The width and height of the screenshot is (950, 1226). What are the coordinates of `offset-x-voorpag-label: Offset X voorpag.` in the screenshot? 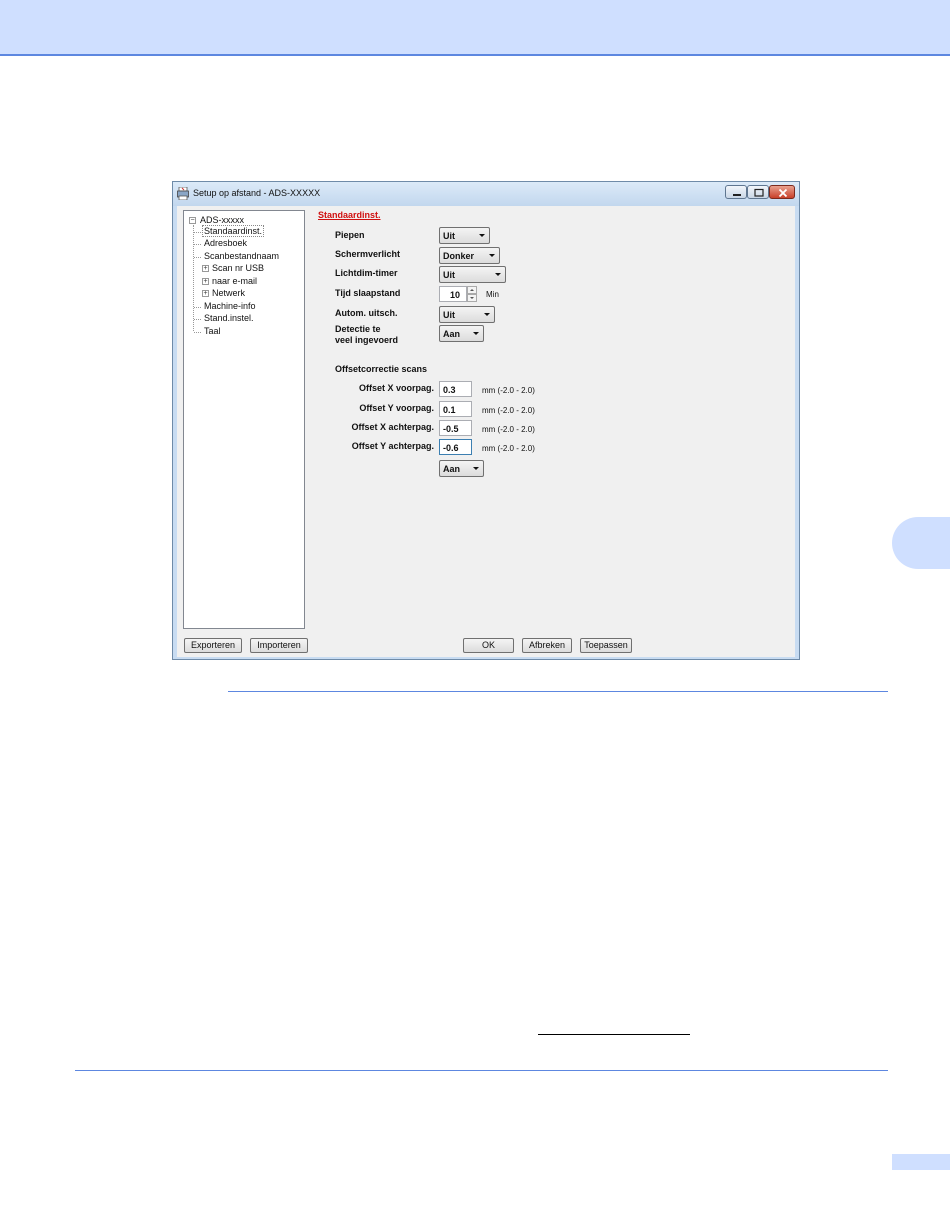 It's located at (396, 388).